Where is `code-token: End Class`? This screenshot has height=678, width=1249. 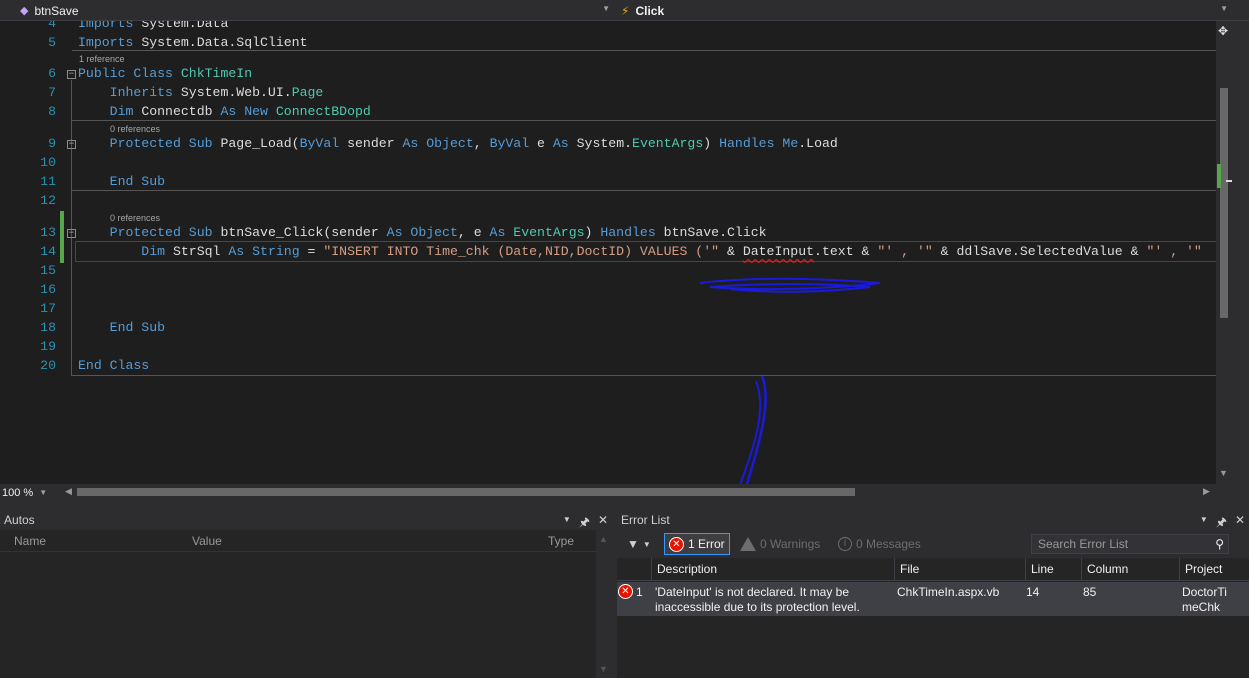 code-token: End Class is located at coordinates (114, 365).